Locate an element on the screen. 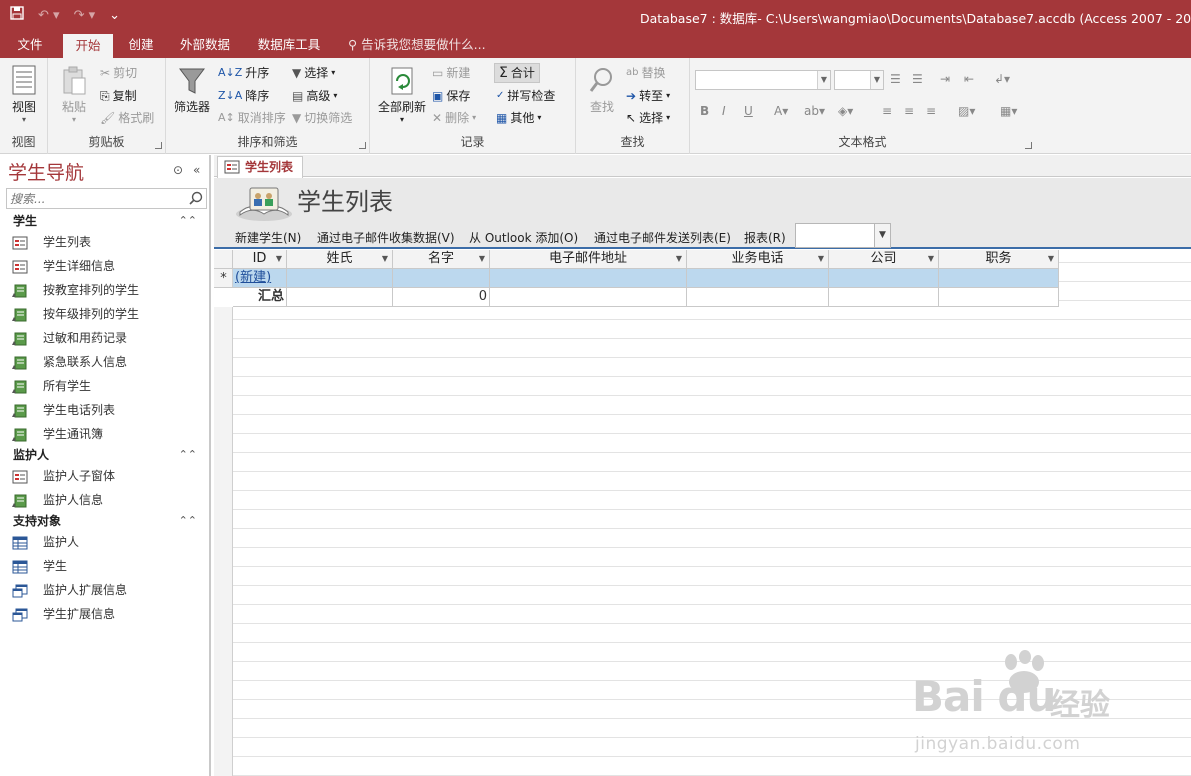 This screenshot has height=776, width=1191. nav-title: 学生导航 is located at coordinates (46, 171).